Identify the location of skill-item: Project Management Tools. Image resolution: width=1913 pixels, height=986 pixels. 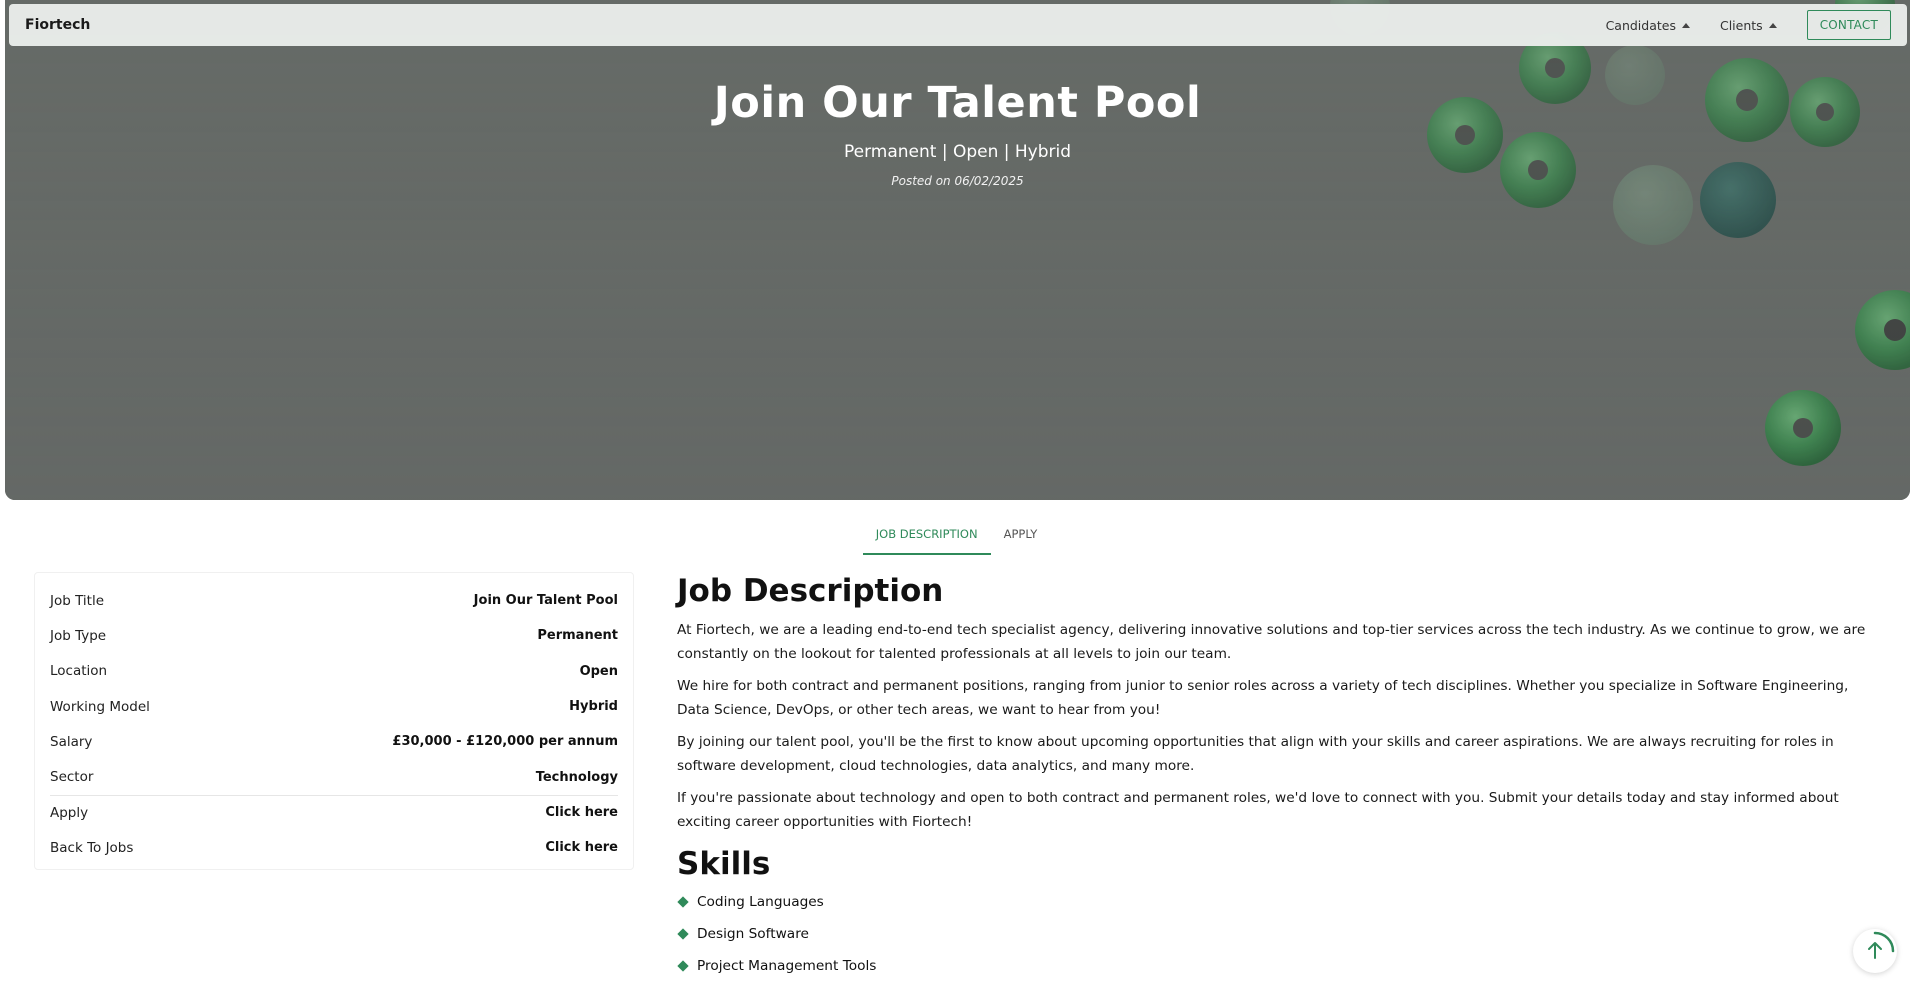
(1277, 966).